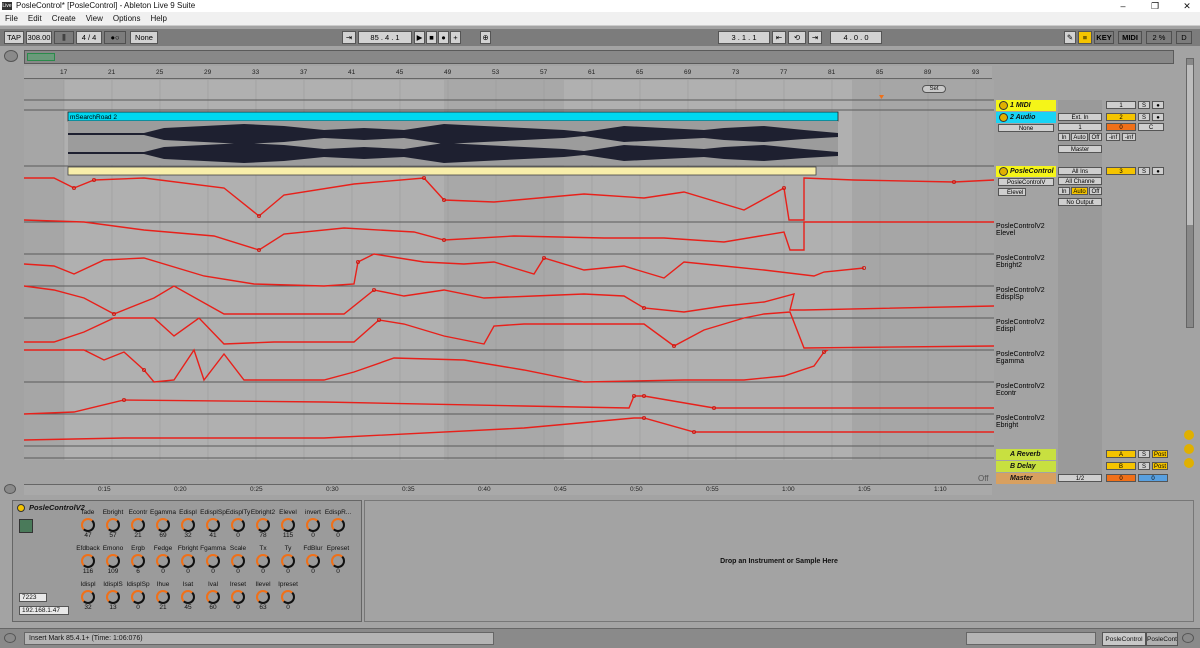 The height and width of the screenshot is (648, 1200). I want to click on position-field: 85 . 4 . 1, so click(385, 37).